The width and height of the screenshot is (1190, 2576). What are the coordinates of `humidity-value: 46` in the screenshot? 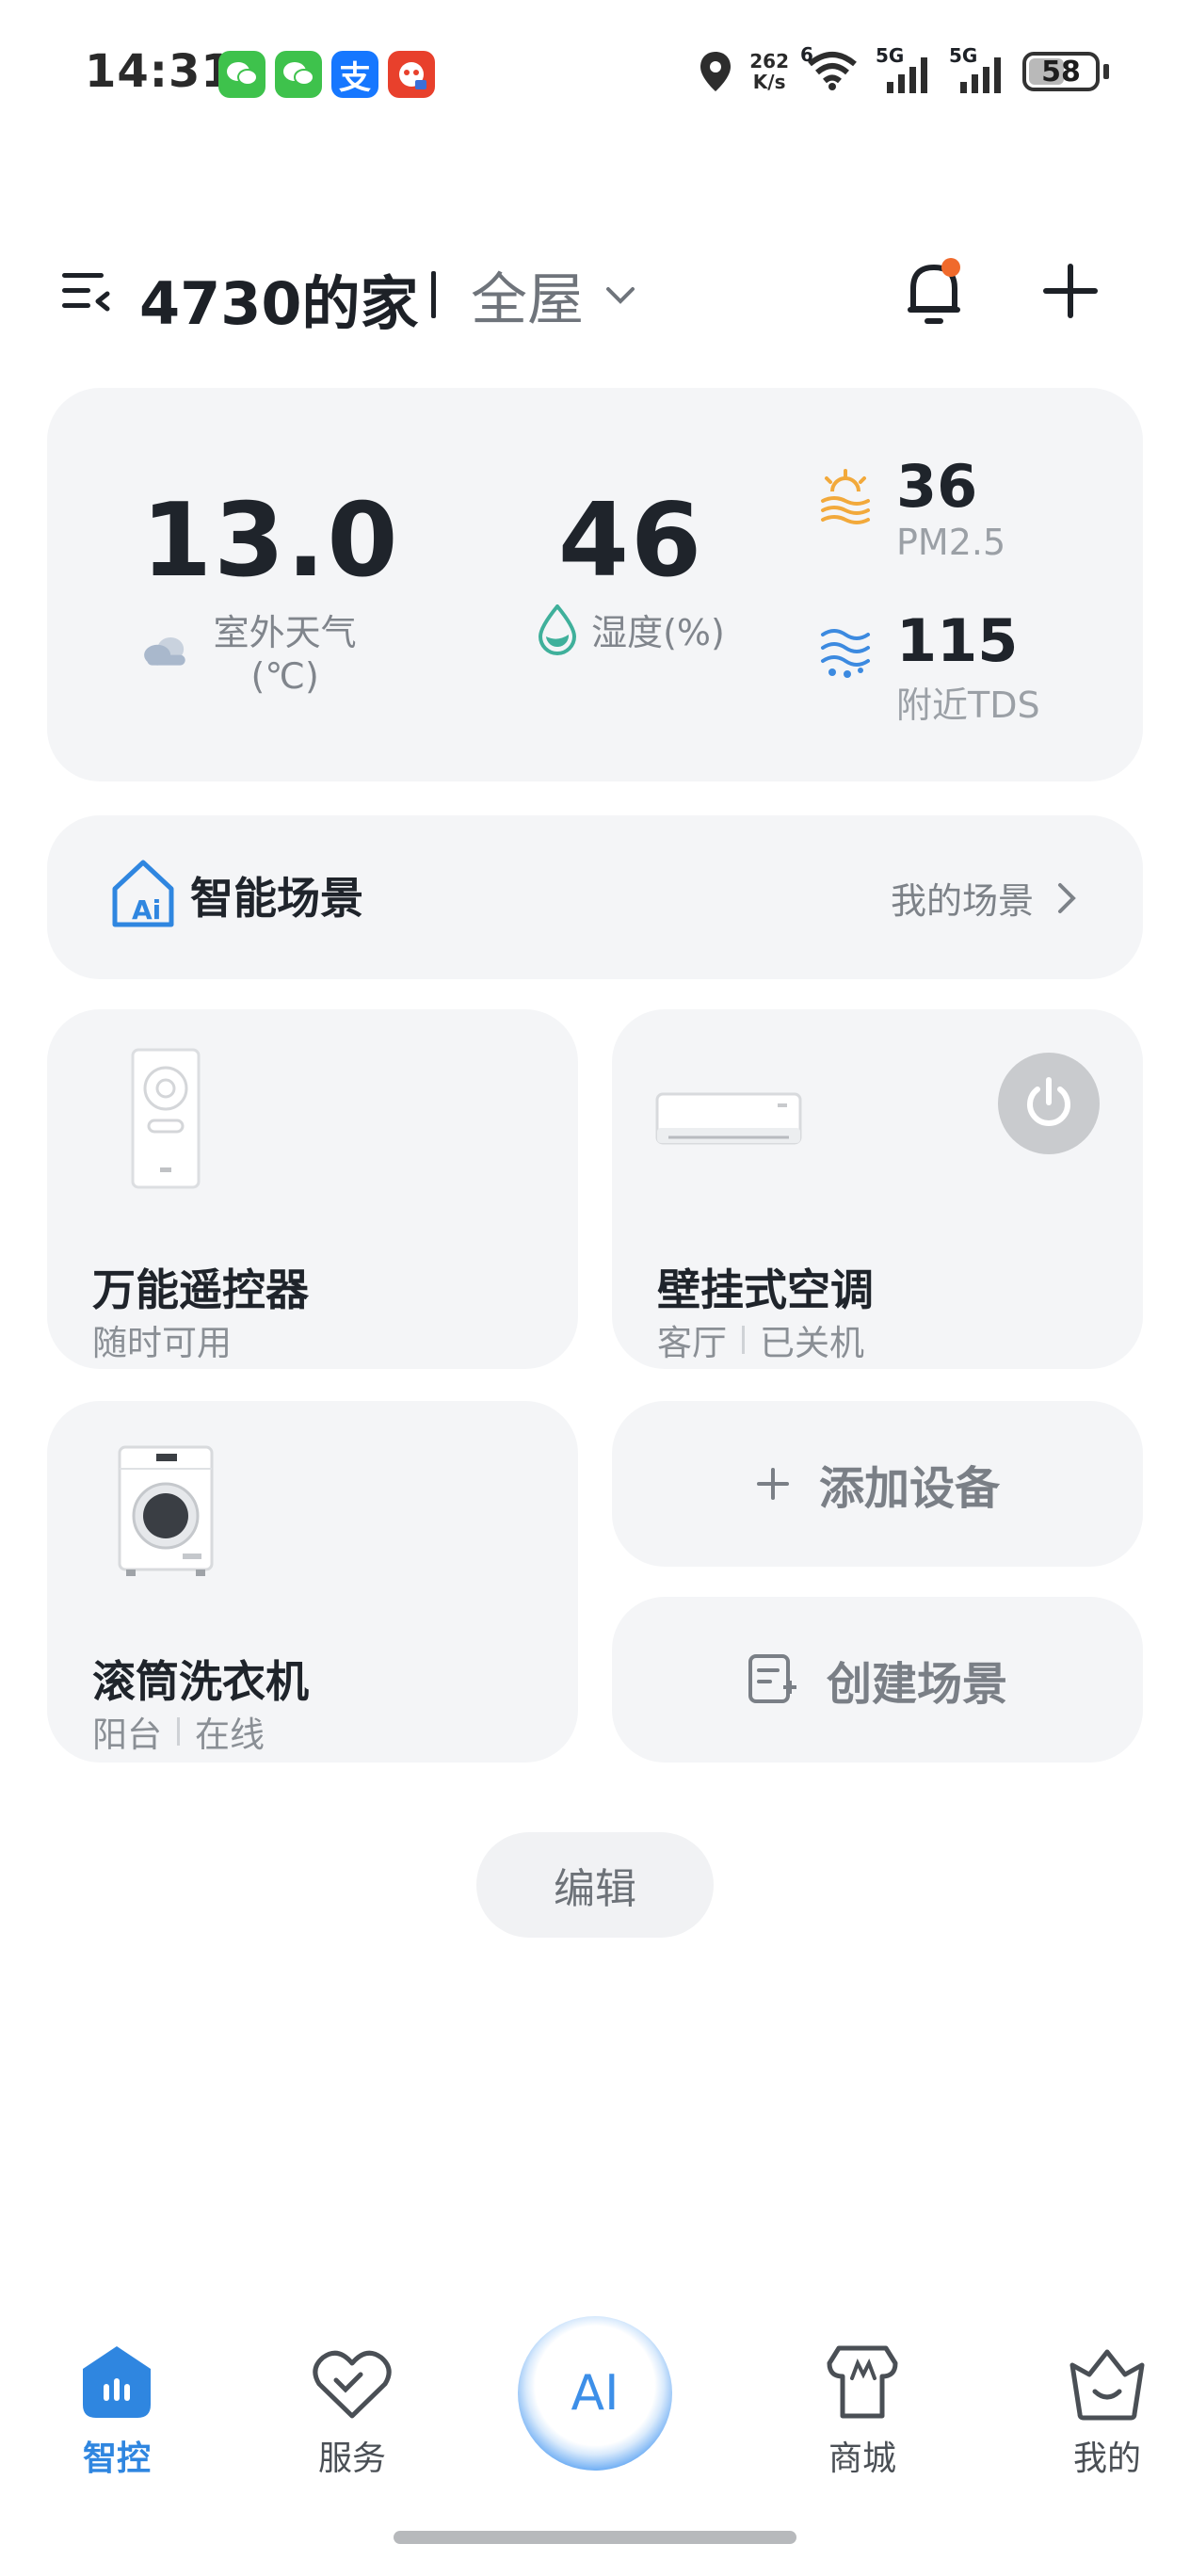 It's located at (630, 541).